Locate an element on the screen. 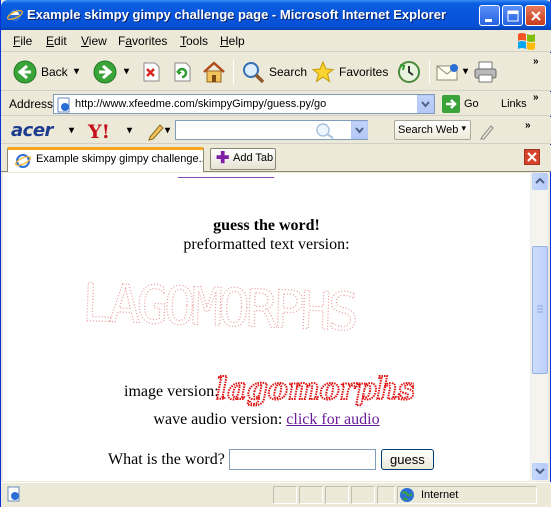 The width and height of the screenshot is (551, 507). close-tab-button is located at coordinates (532, 157).